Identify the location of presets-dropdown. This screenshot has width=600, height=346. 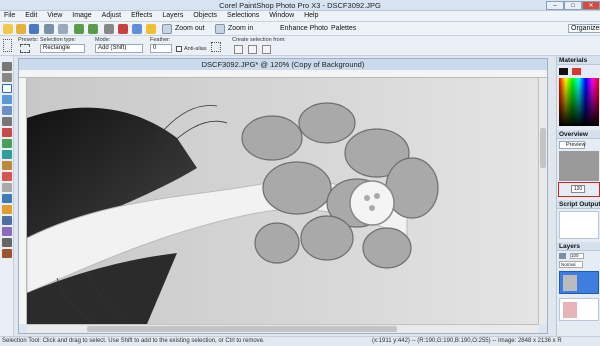
(25, 48).